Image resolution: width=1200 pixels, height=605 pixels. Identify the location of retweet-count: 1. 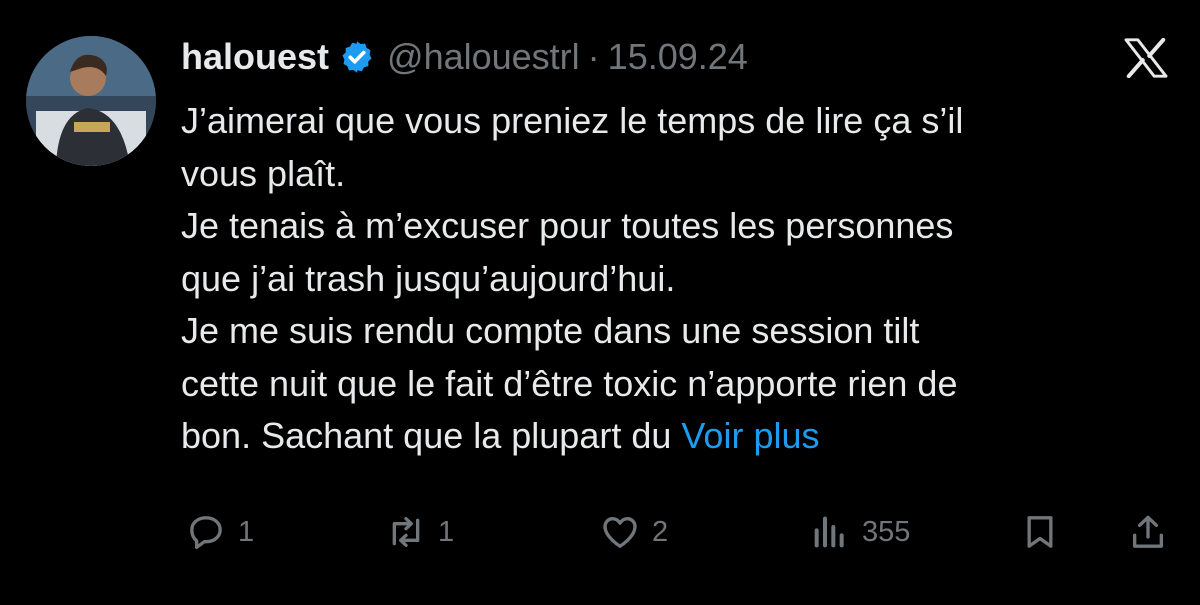
(446, 531).